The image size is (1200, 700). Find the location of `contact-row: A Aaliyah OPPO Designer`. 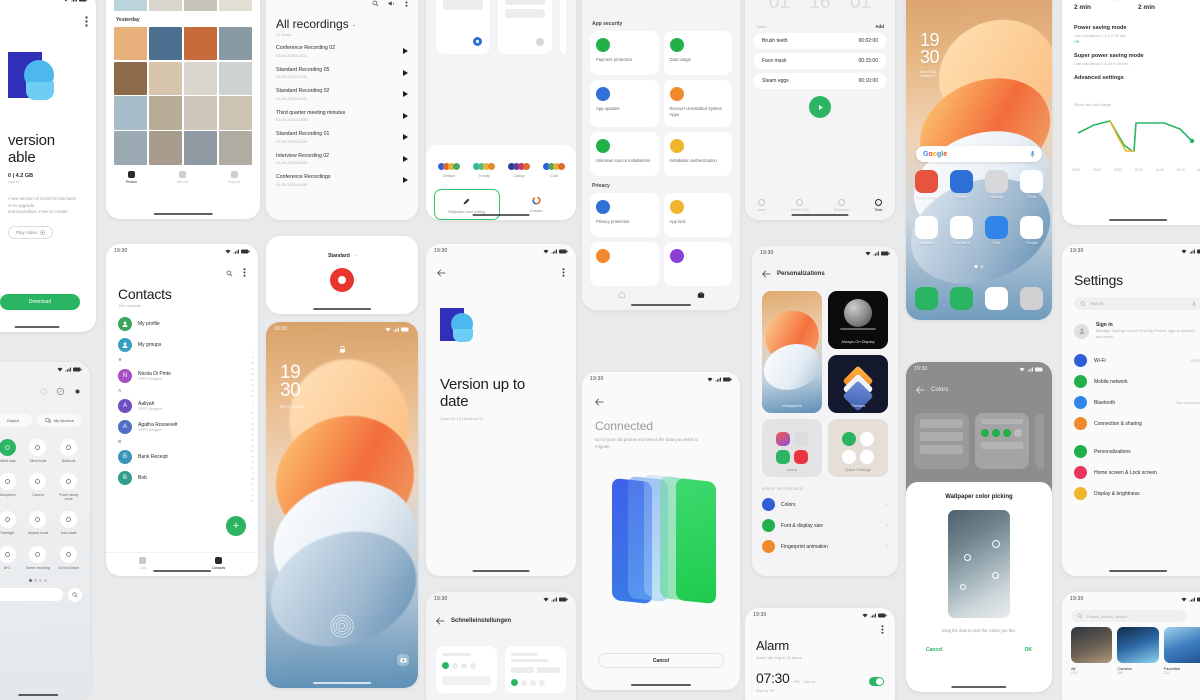

contact-row: A Aaliyah OPPO Designer is located at coordinates (182, 405).